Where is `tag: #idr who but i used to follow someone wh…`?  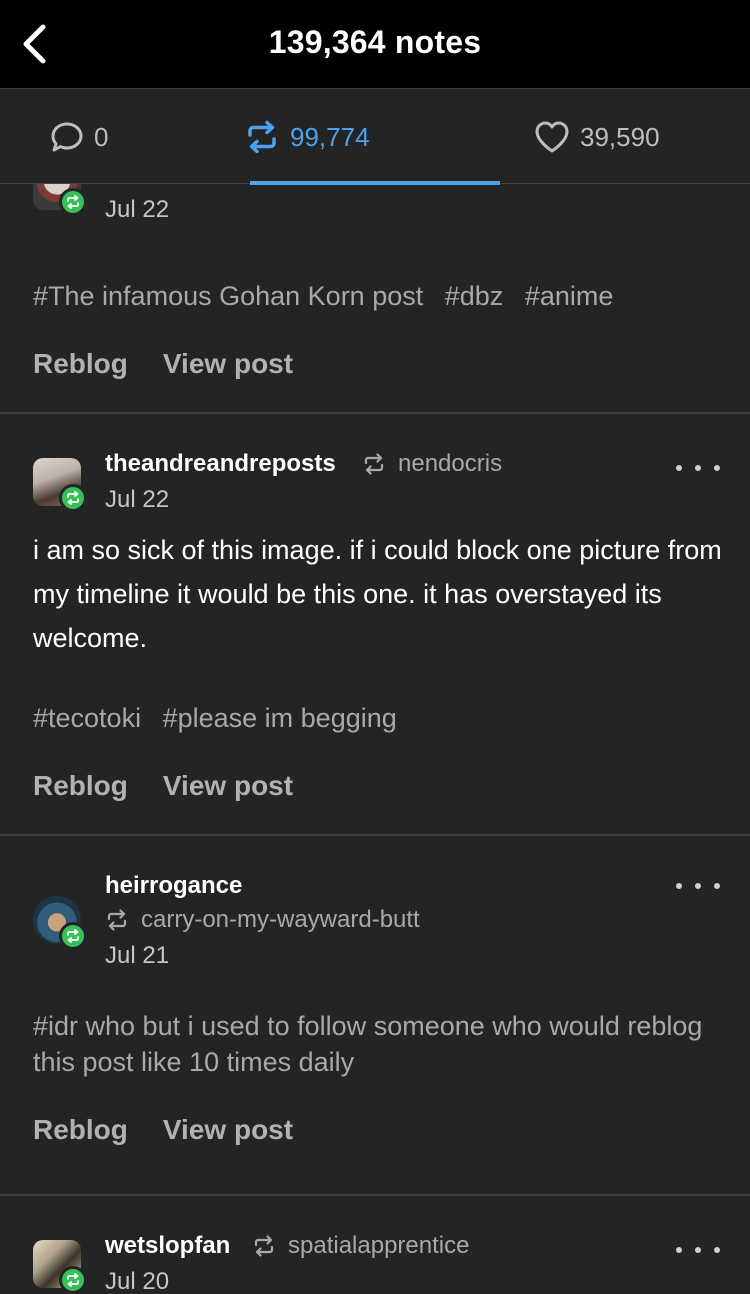
tag: #idr who but i used to follow someone wh… is located at coordinates (367, 1044).